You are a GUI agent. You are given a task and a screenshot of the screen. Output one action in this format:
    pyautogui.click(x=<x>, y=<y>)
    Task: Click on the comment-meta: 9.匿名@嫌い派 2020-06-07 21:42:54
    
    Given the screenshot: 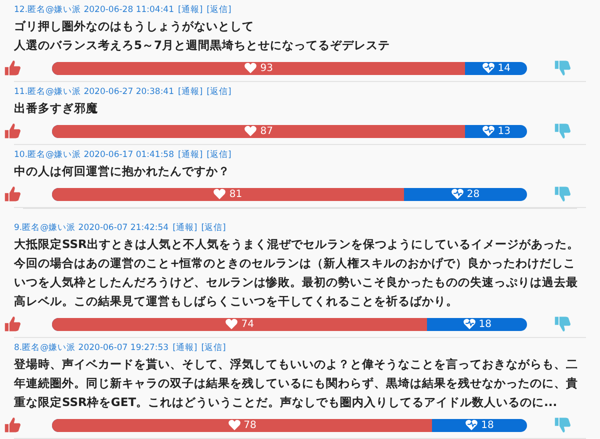 What is the action you would take?
    pyautogui.click(x=91, y=228)
    